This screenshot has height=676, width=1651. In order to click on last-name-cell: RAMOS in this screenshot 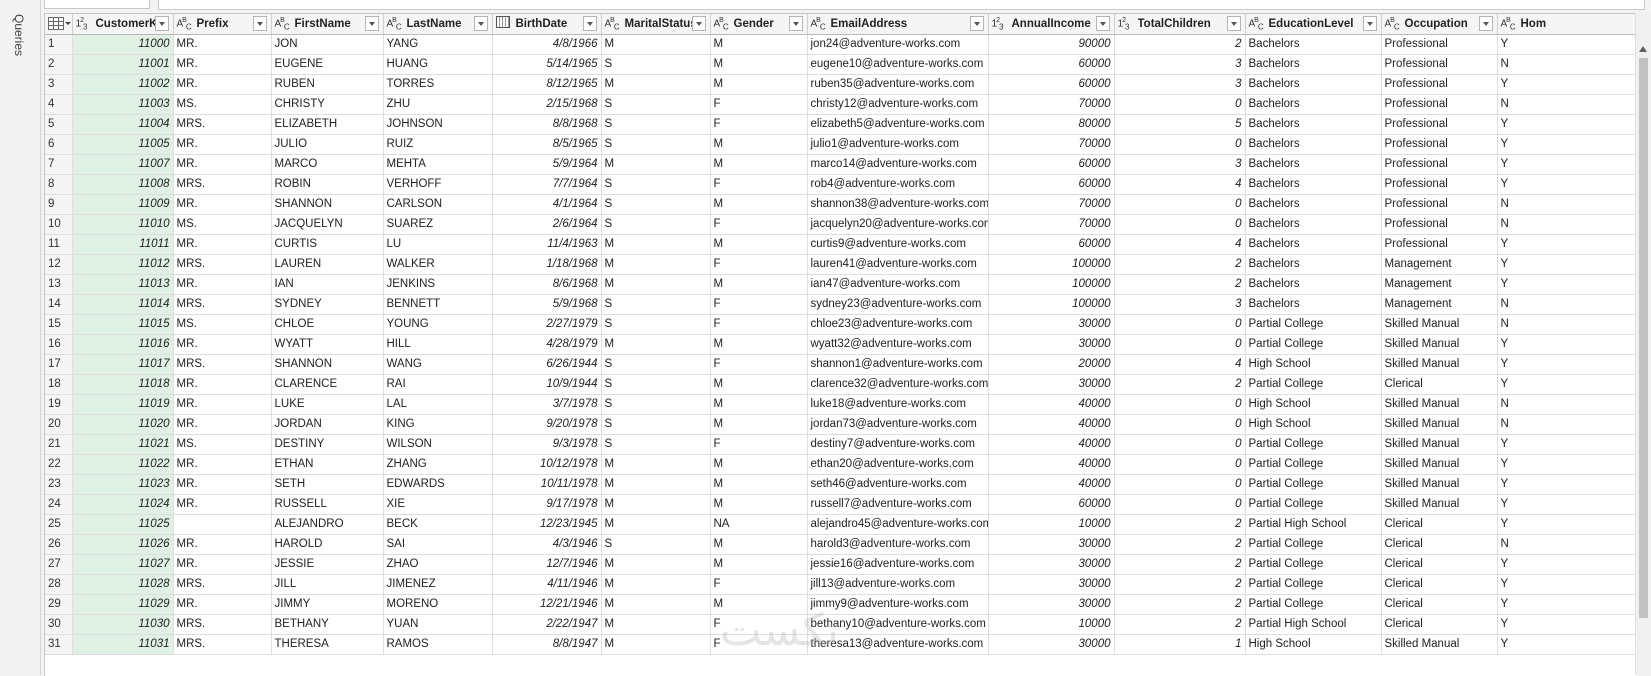, I will do `click(438, 644)`.